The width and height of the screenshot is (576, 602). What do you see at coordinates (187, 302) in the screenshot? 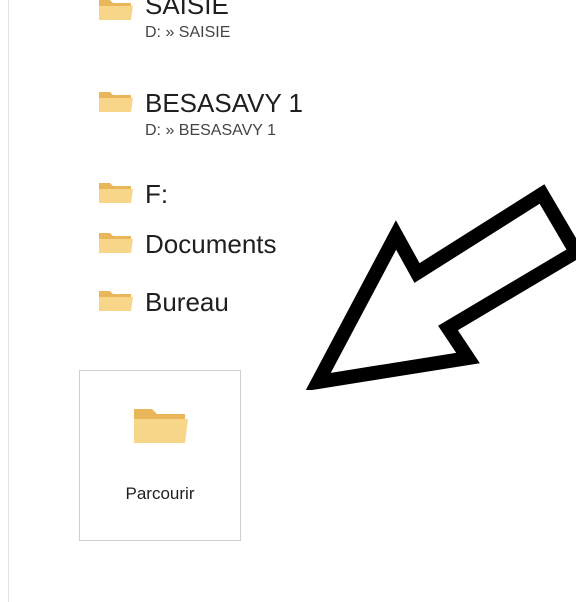
I see `folder-name: Bureau` at bounding box center [187, 302].